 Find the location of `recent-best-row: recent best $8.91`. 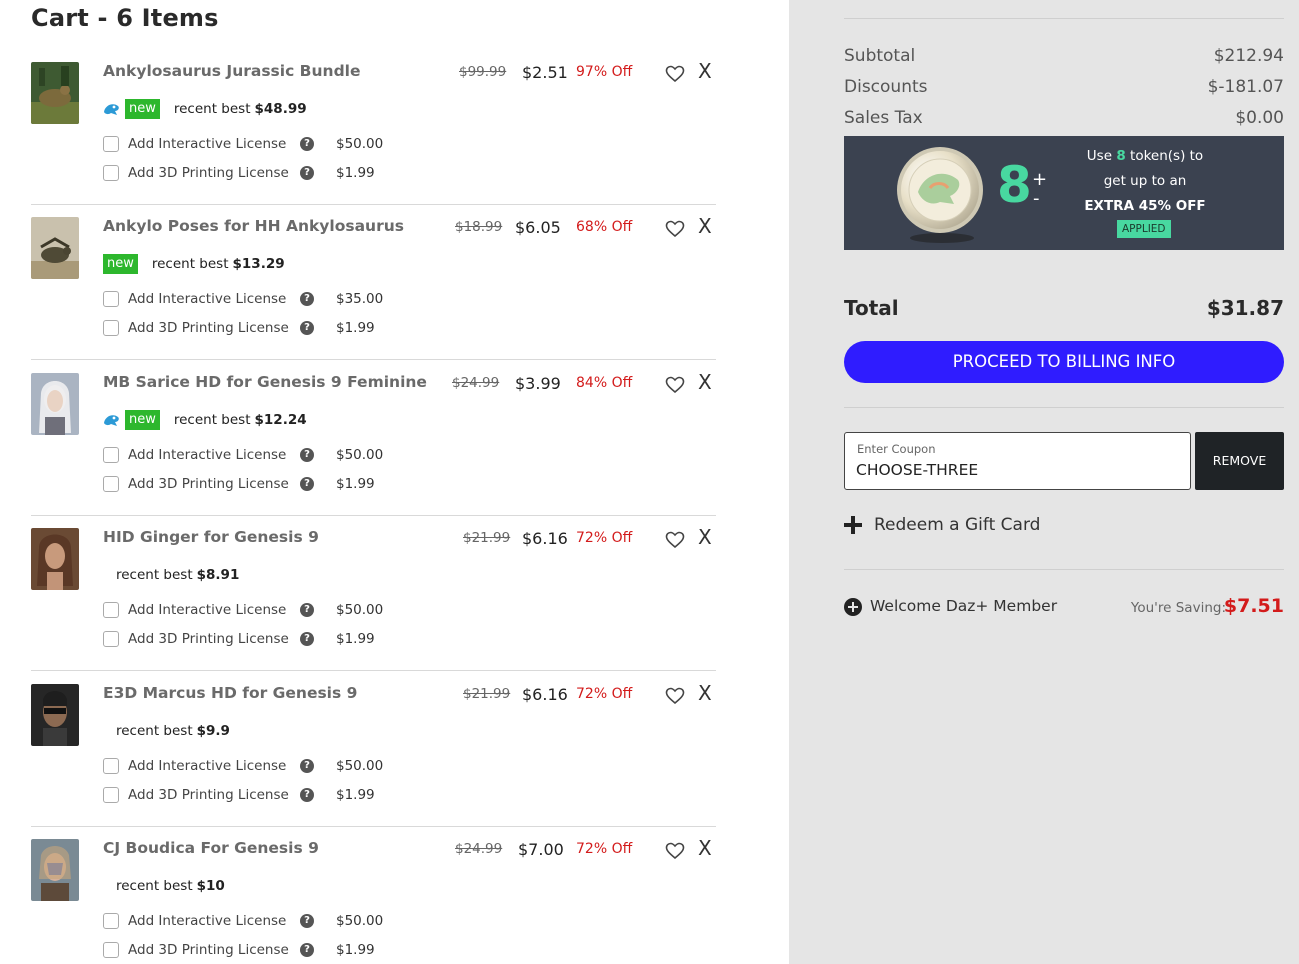

recent-best-row: recent best $8.91 is located at coordinates (177, 575).